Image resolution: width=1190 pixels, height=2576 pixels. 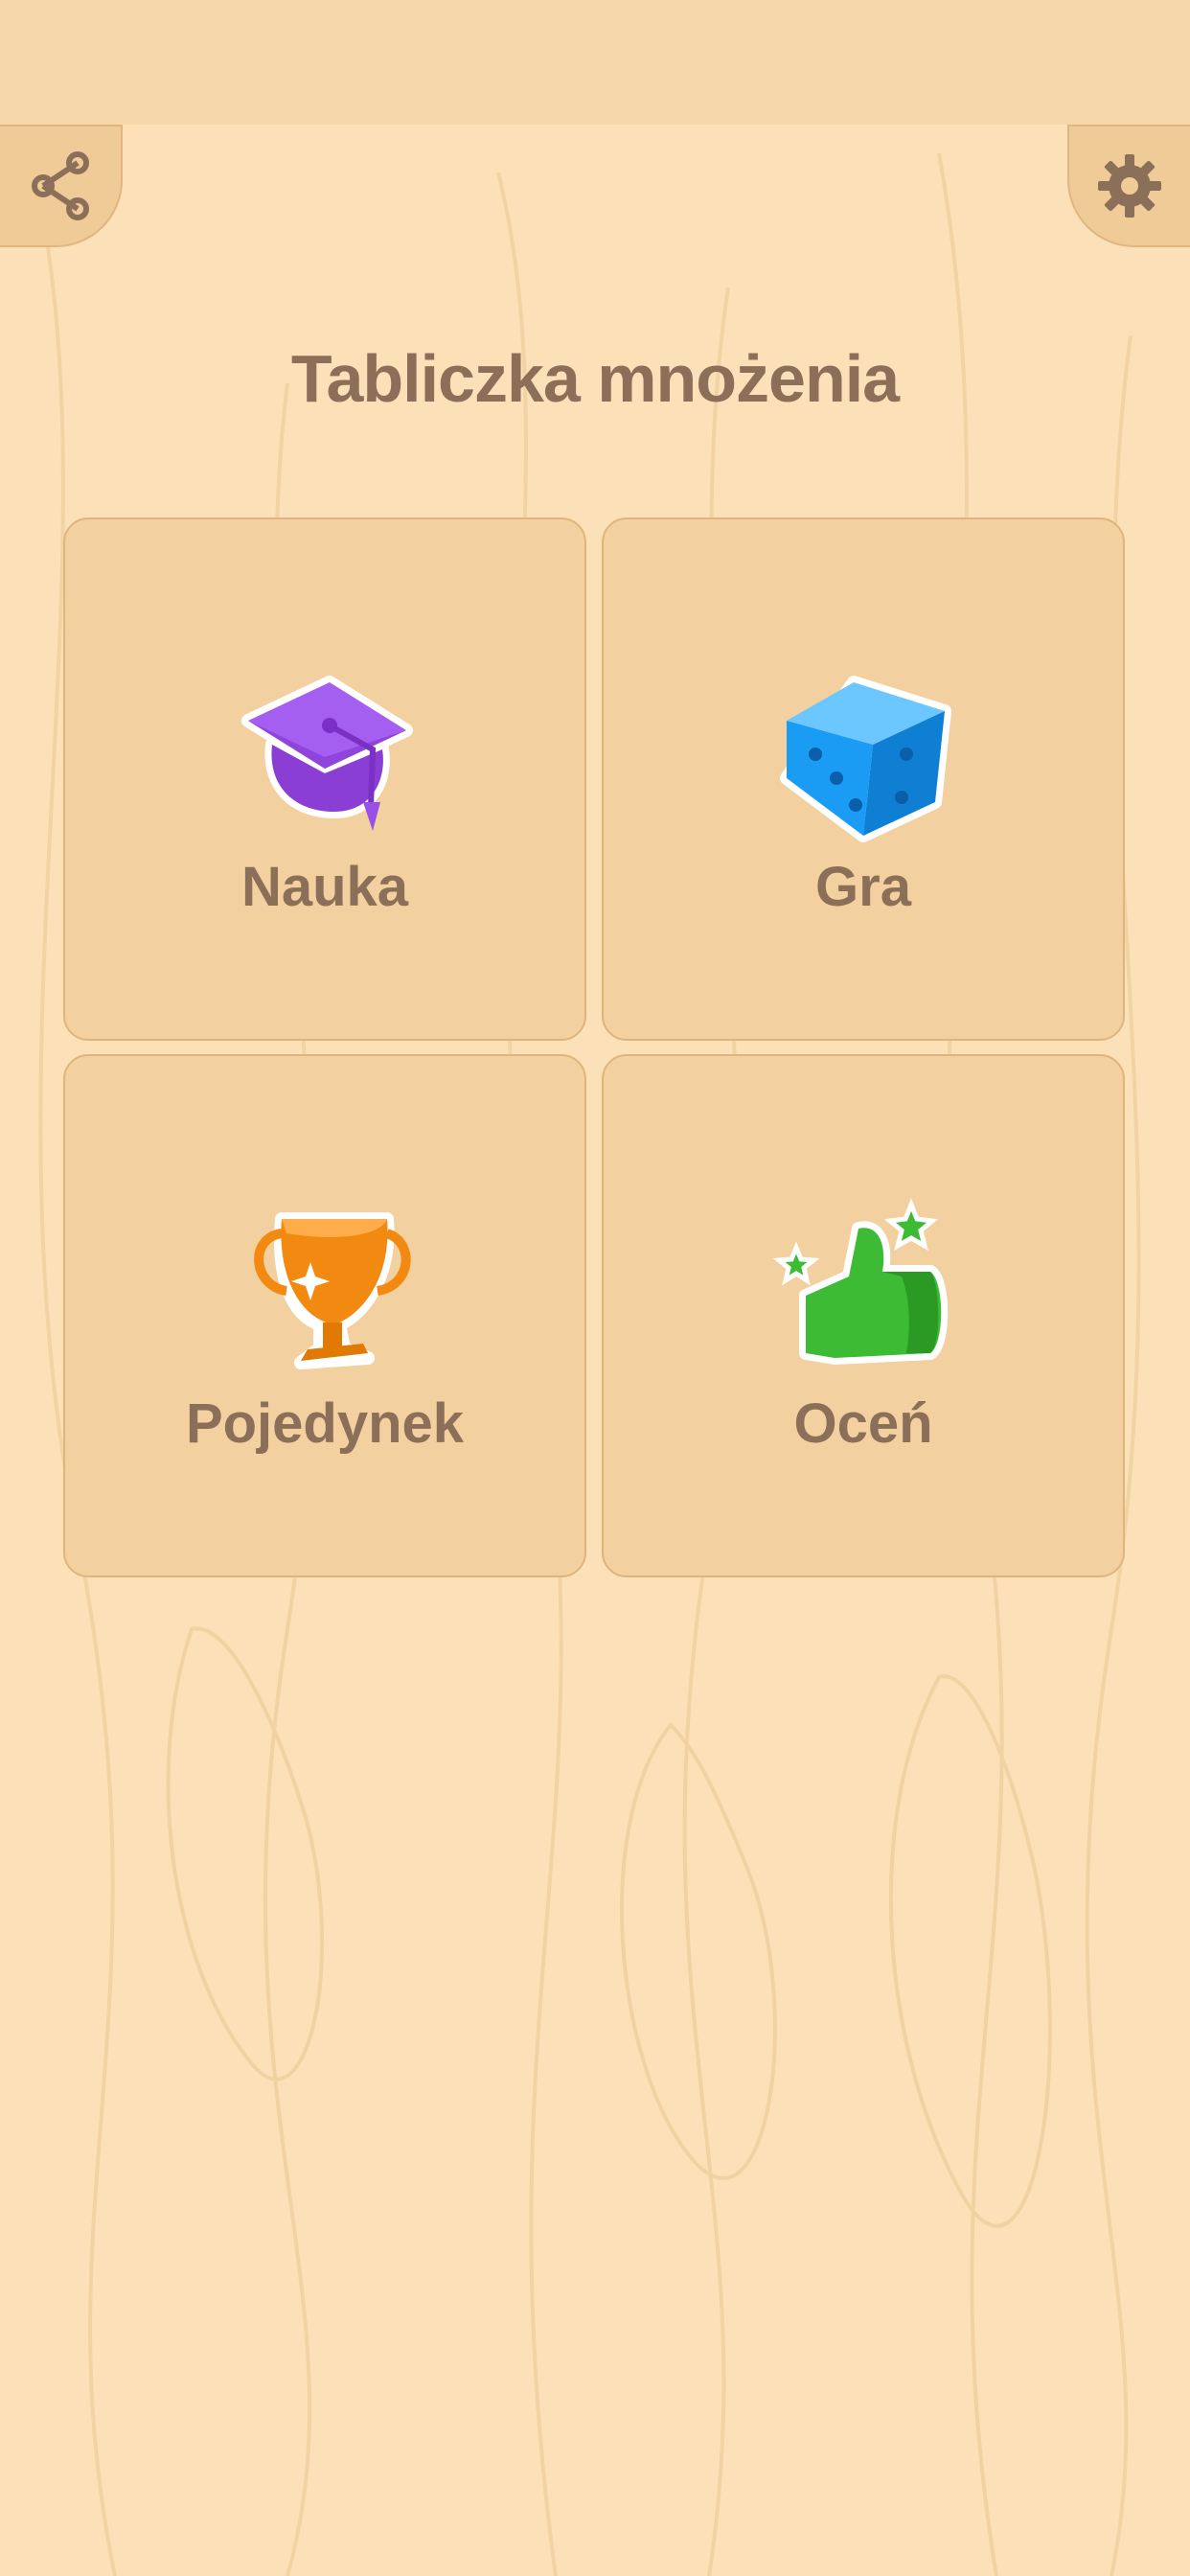 I want to click on menu-card-pojedynek: Pojedynek, so click(x=325, y=1315).